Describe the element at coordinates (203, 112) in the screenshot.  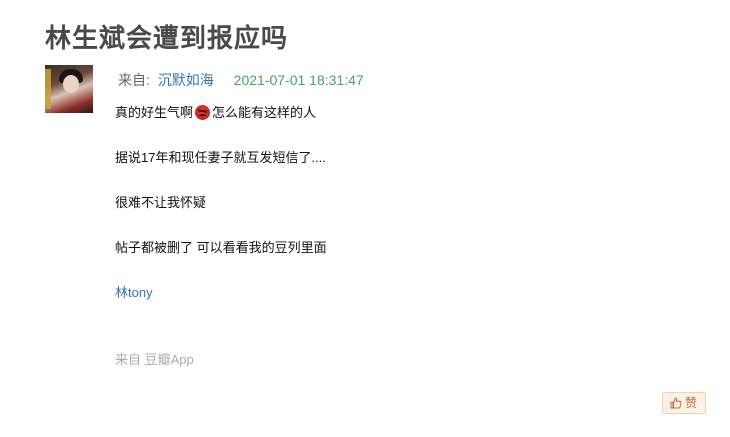
I see `angry-emoji-icon` at that location.